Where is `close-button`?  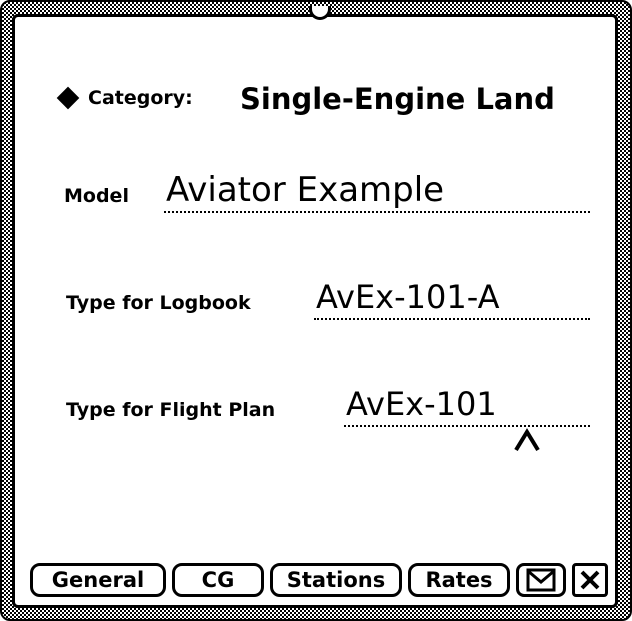
close-button is located at coordinates (590, 580).